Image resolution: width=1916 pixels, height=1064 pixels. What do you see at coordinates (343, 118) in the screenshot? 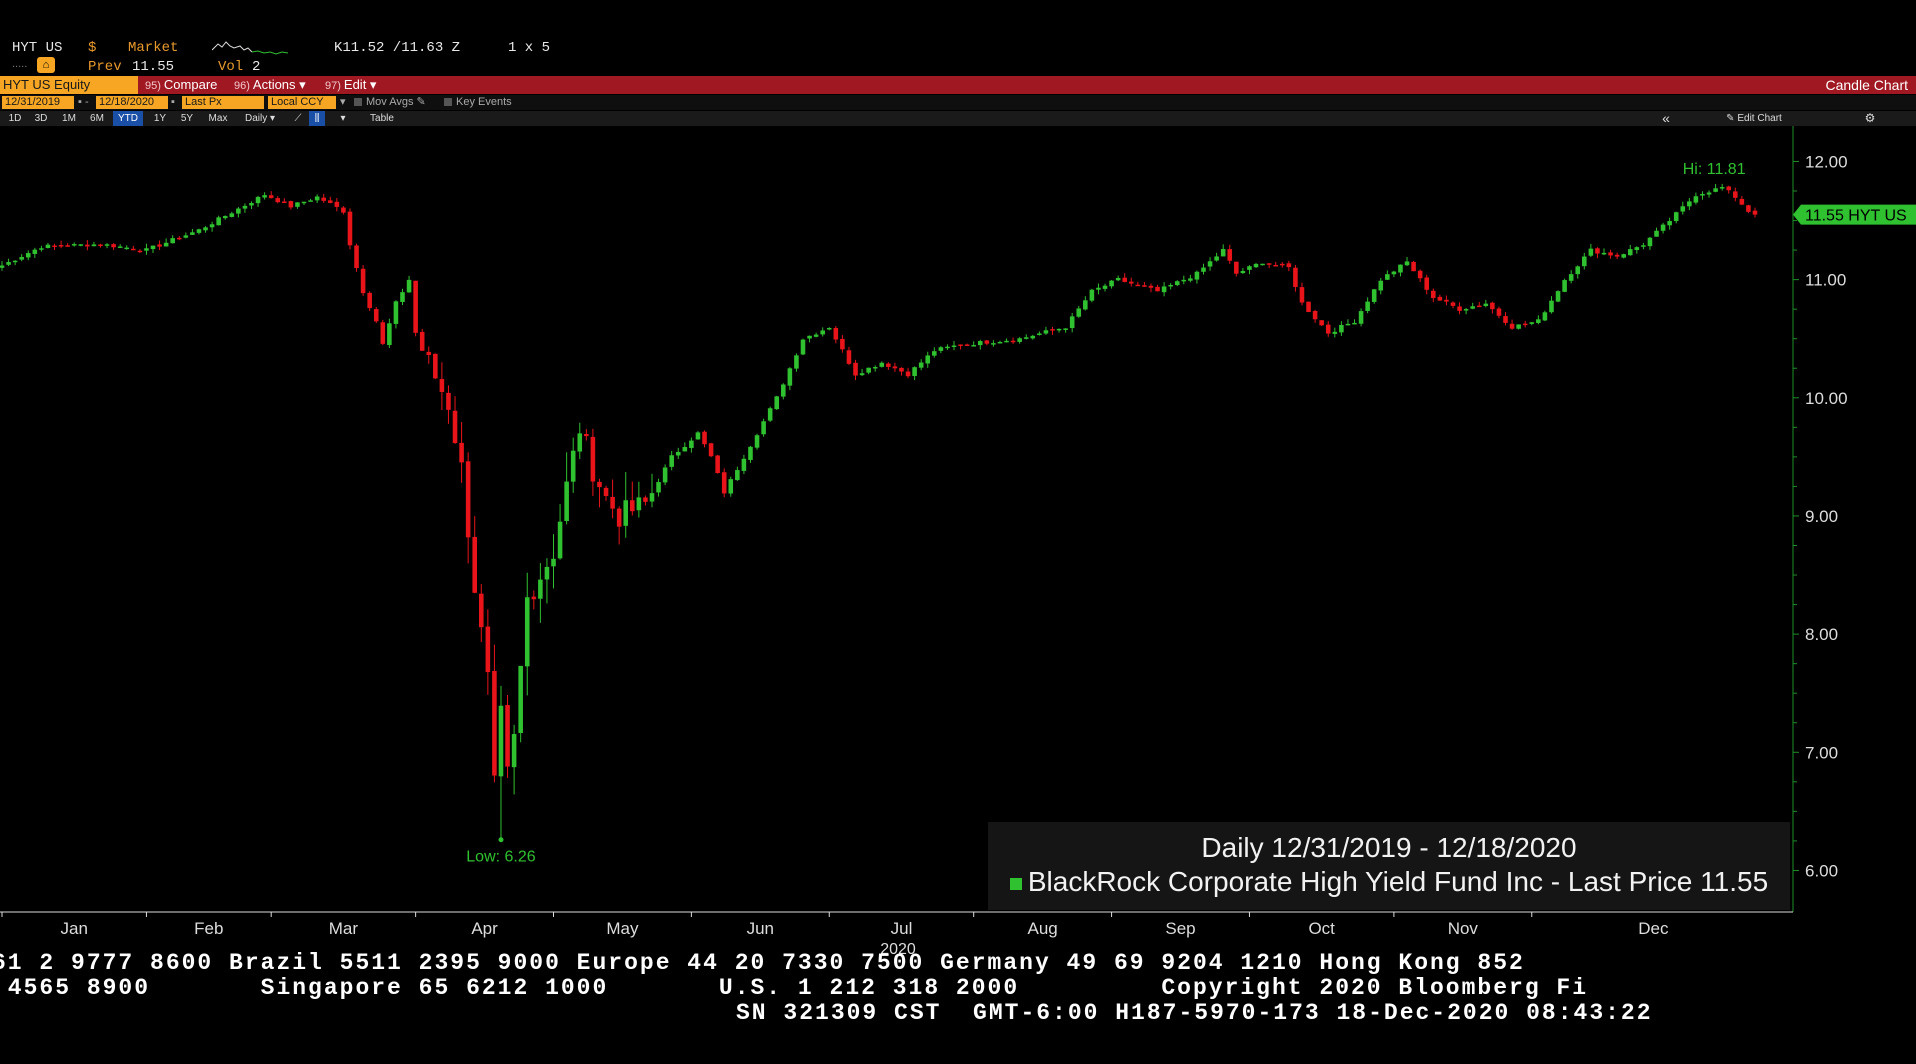
I see `more-icon: ▾` at bounding box center [343, 118].